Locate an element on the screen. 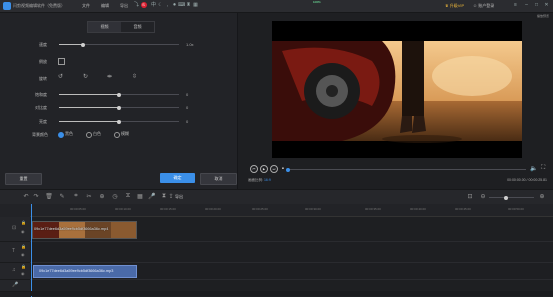 Image resolution: width=553 pixels, height=297 pixels. aspect-ratio: 画面比例: 16:9 is located at coordinates (259, 180).